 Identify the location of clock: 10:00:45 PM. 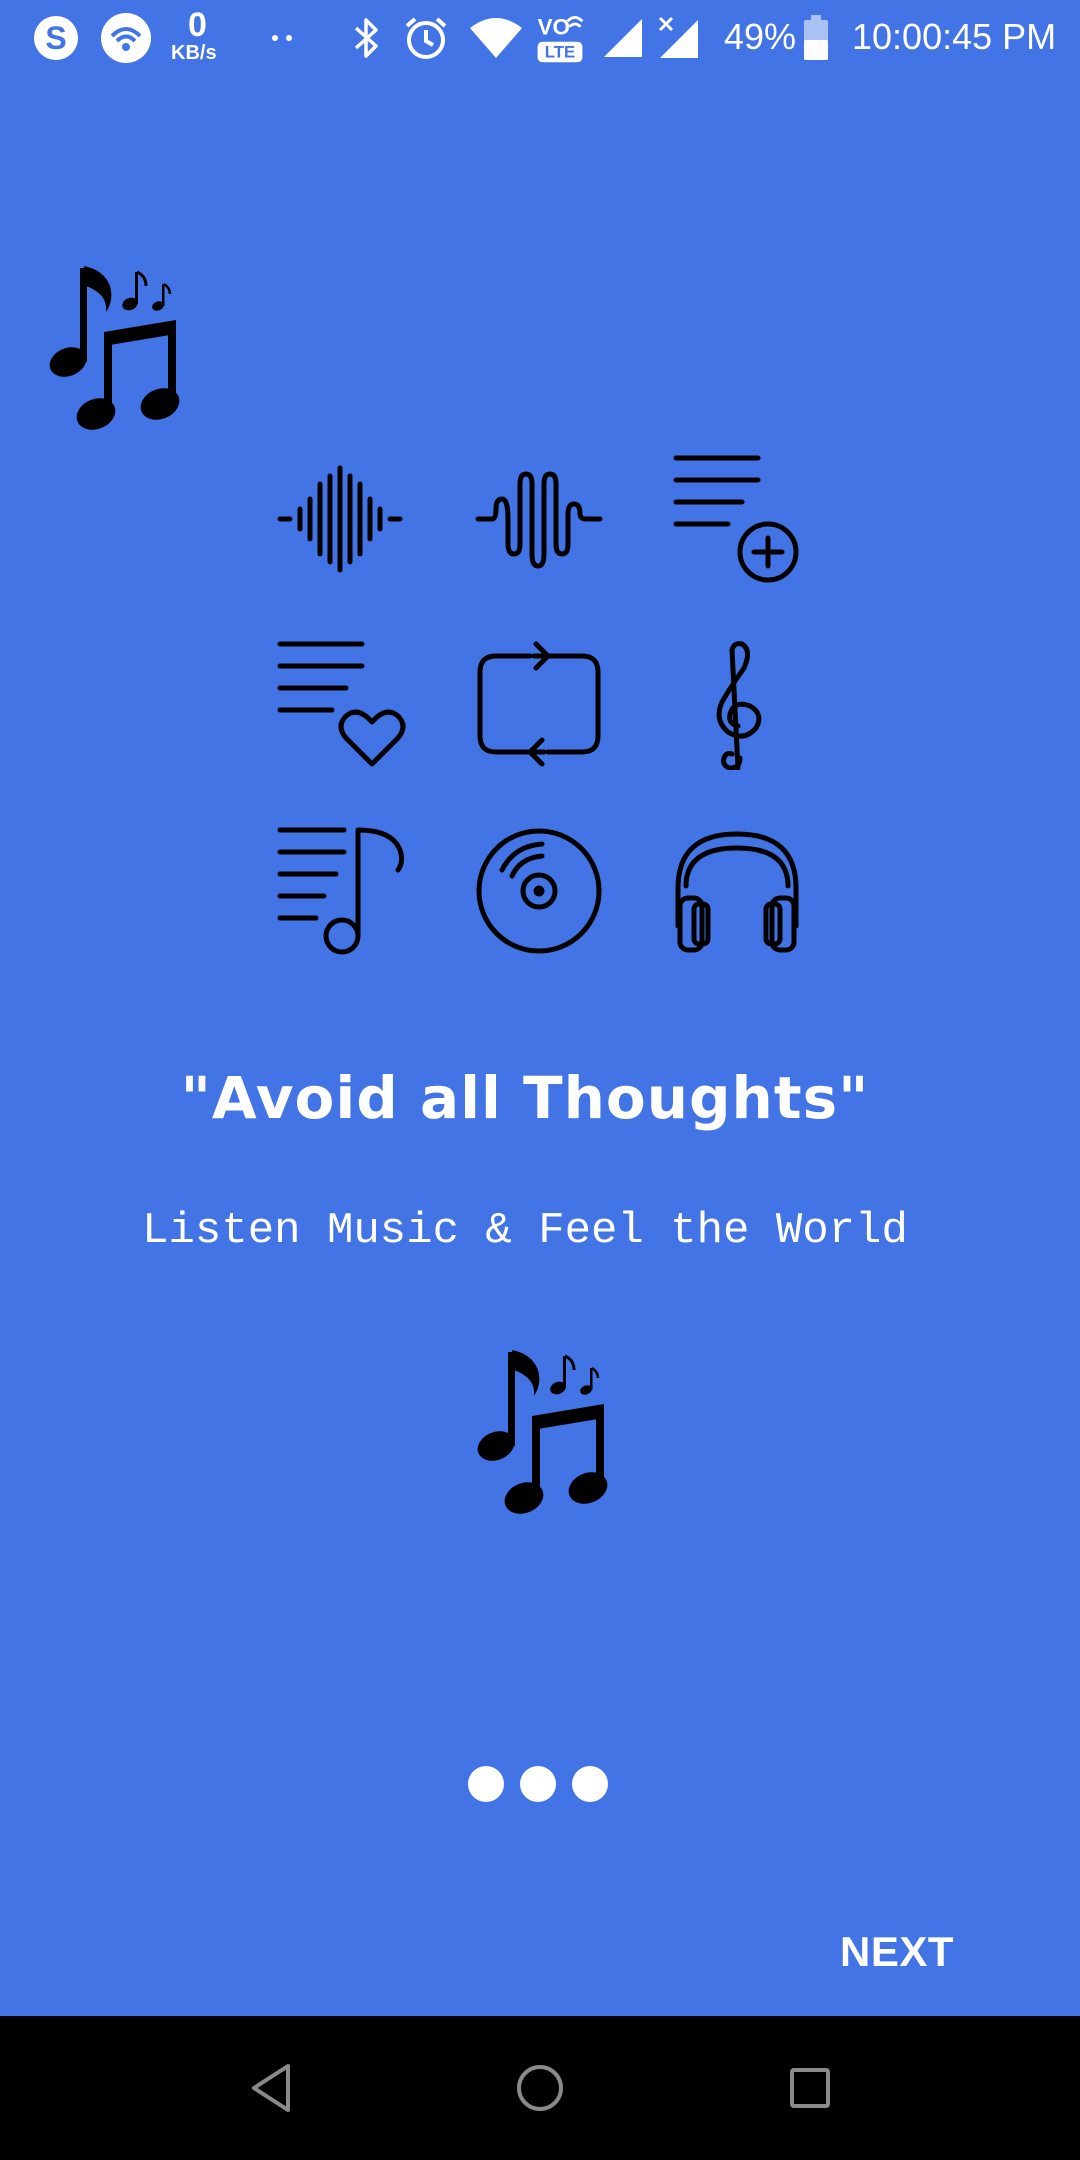
(954, 36).